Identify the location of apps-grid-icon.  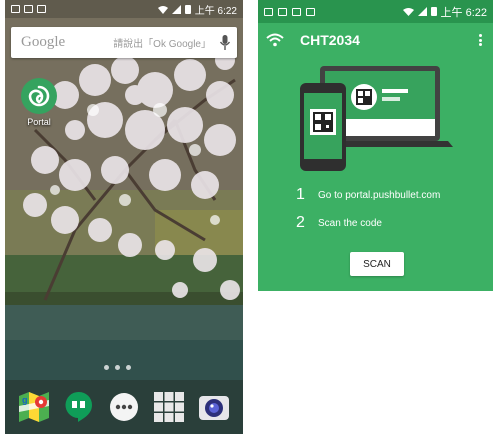
(169, 407).